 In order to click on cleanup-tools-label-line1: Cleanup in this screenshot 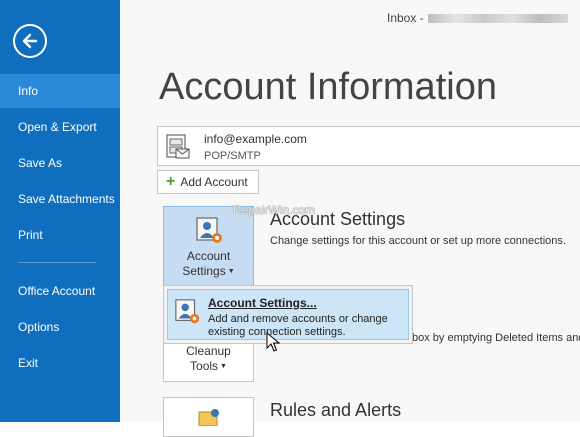, I will do `click(208, 351)`.